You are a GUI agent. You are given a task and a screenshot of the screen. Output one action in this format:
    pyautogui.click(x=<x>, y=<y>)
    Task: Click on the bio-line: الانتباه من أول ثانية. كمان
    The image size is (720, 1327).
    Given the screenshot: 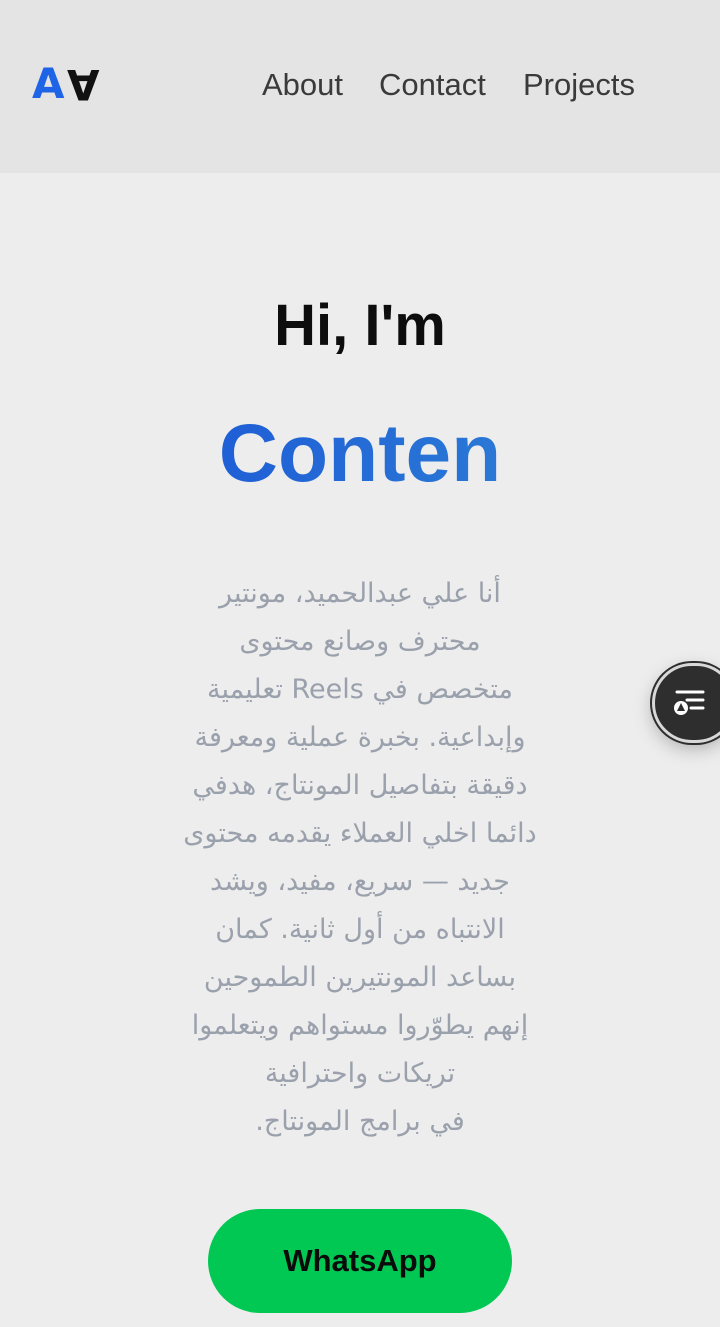 What is the action you would take?
    pyautogui.click(x=360, y=929)
    